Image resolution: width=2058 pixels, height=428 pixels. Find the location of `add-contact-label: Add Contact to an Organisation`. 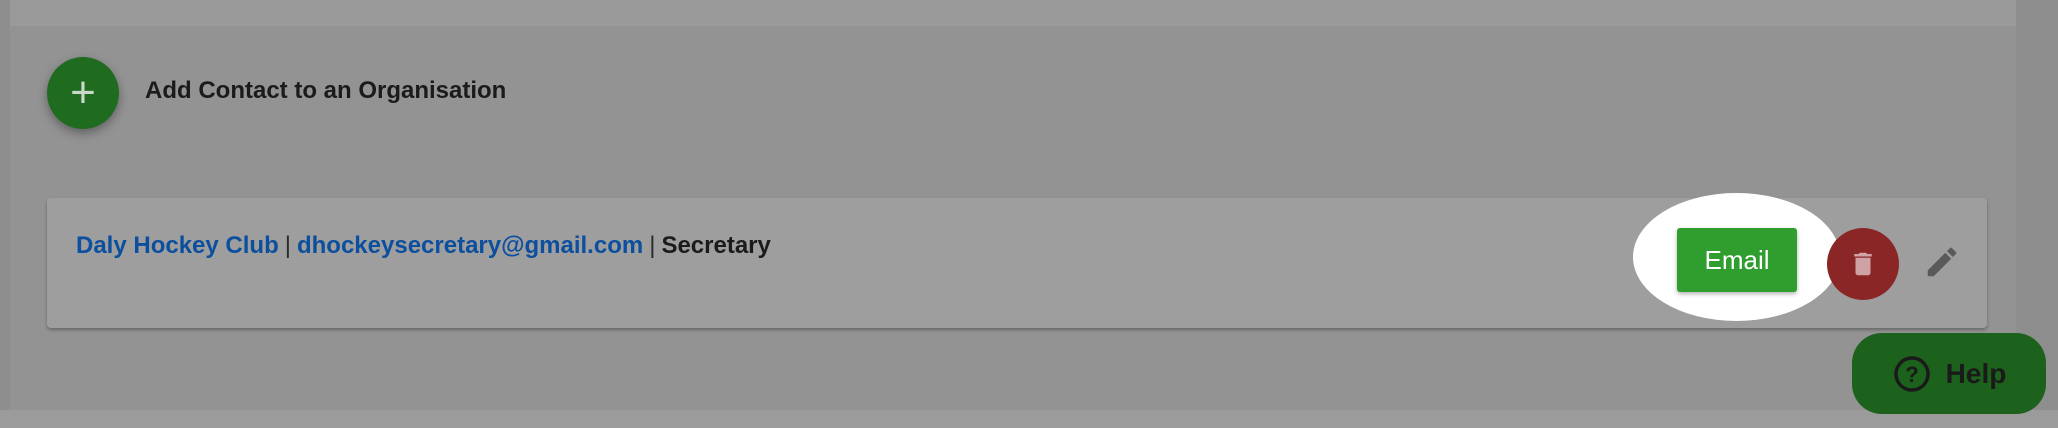

add-contact-label: Add Contact to an Organisation is located at coordinates (326, 90).